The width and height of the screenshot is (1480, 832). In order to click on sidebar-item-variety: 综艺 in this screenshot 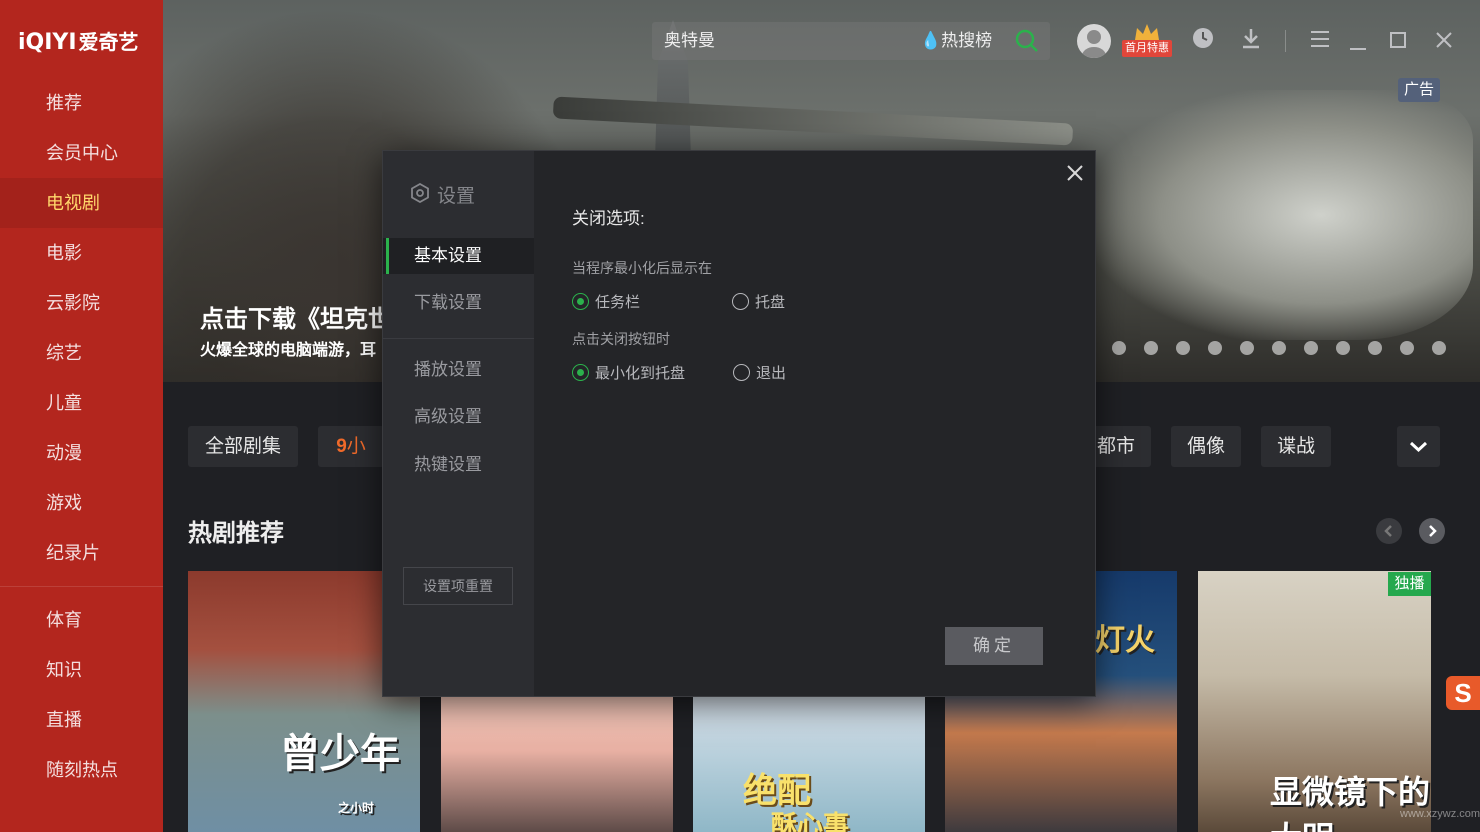, I will do `click(81, 353)`.